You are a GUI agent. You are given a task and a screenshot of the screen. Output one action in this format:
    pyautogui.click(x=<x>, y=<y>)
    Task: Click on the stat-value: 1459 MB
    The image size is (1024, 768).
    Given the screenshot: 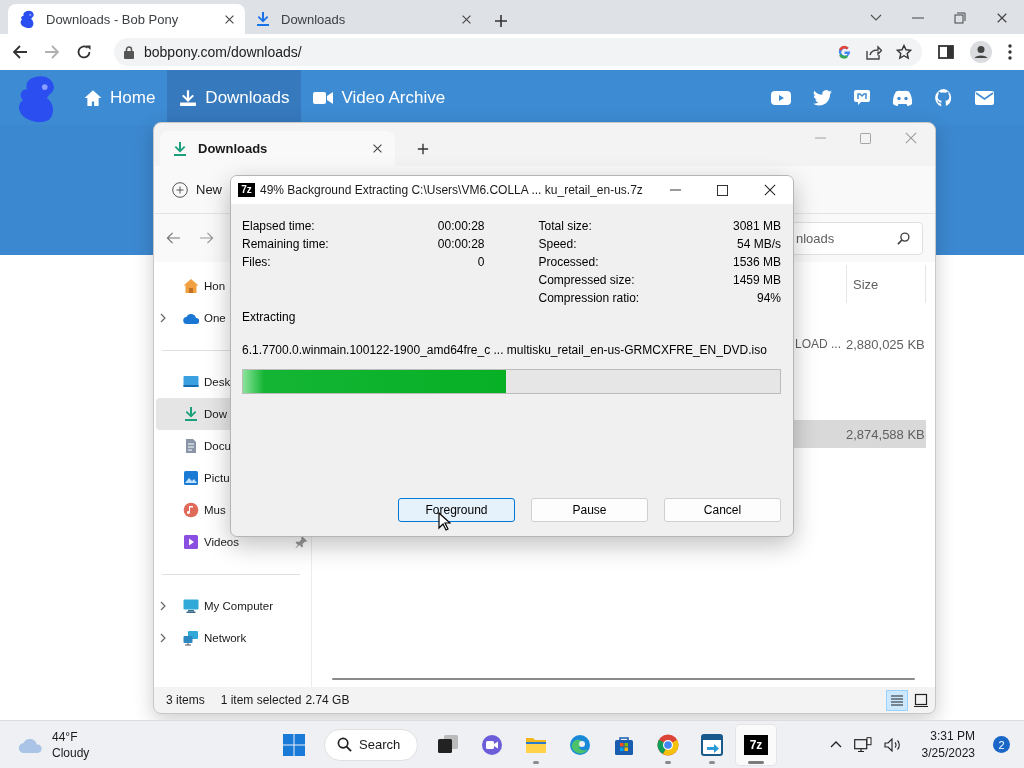 What is the action you would take?
    pyautogui.click(x=756, y=280)
    